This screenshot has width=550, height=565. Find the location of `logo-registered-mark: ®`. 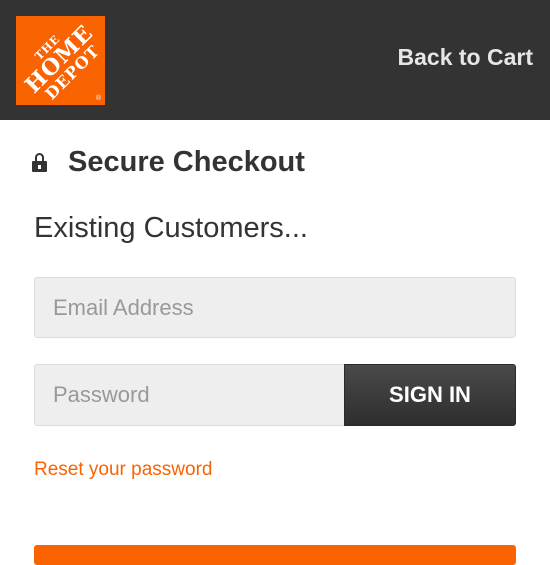

logo-registered-mark: ® is located at coordinates (98, 98).